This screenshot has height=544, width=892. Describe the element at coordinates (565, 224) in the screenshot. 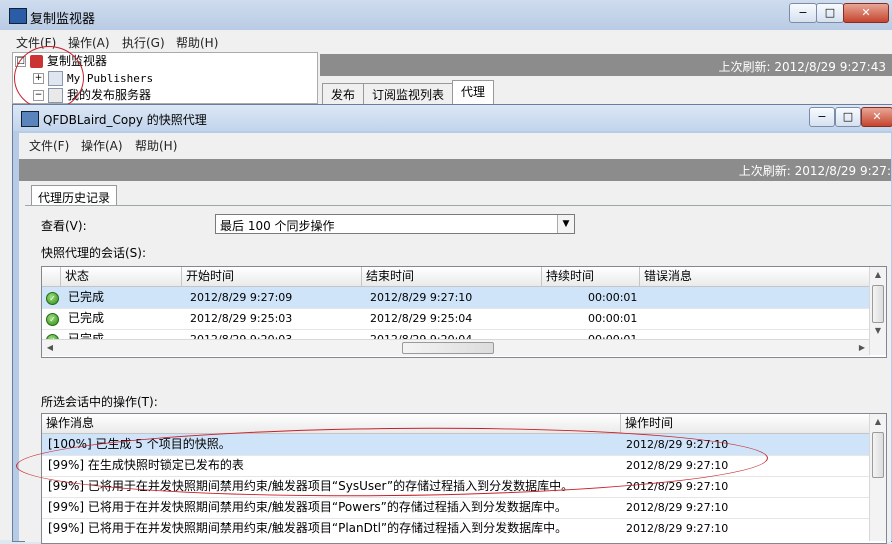

I see `chevron-down-icon: ▼` at that location.